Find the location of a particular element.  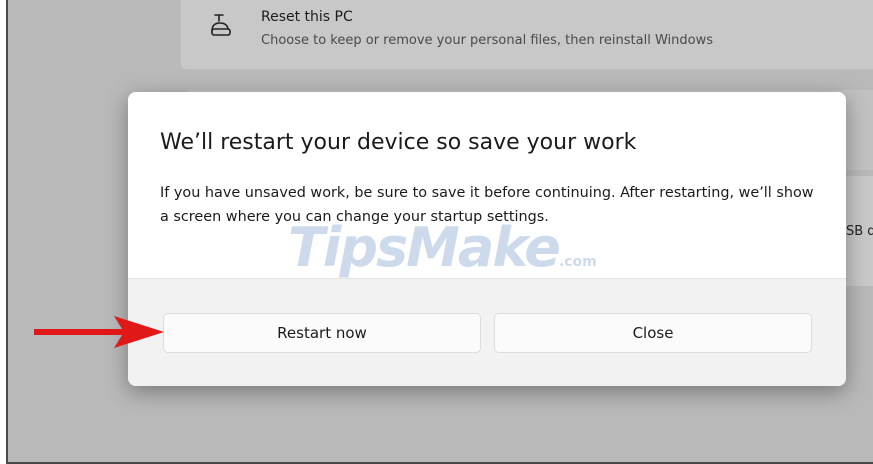

close-button: Close is located at coordinates (653, 333).